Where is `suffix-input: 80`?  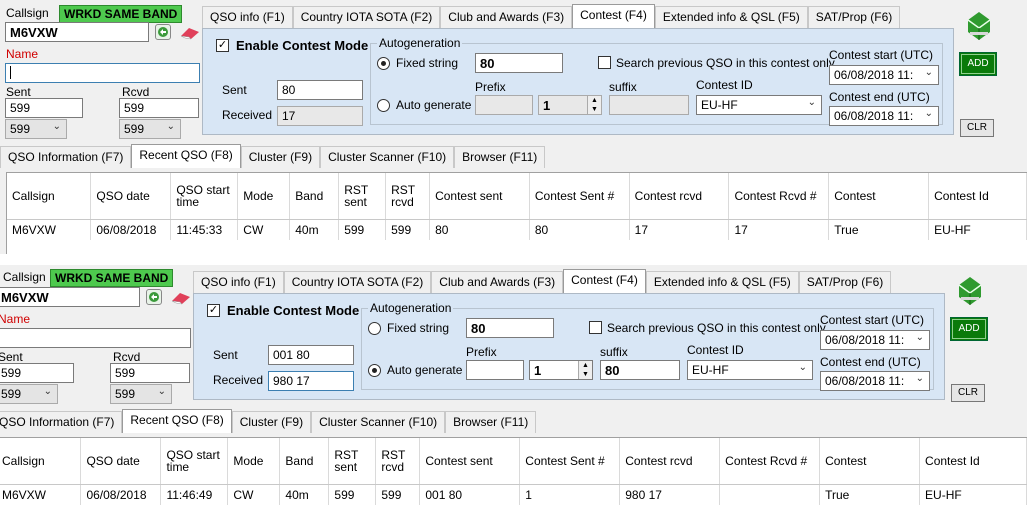
suffix-input: 80 is located at coordinates (640, 370).